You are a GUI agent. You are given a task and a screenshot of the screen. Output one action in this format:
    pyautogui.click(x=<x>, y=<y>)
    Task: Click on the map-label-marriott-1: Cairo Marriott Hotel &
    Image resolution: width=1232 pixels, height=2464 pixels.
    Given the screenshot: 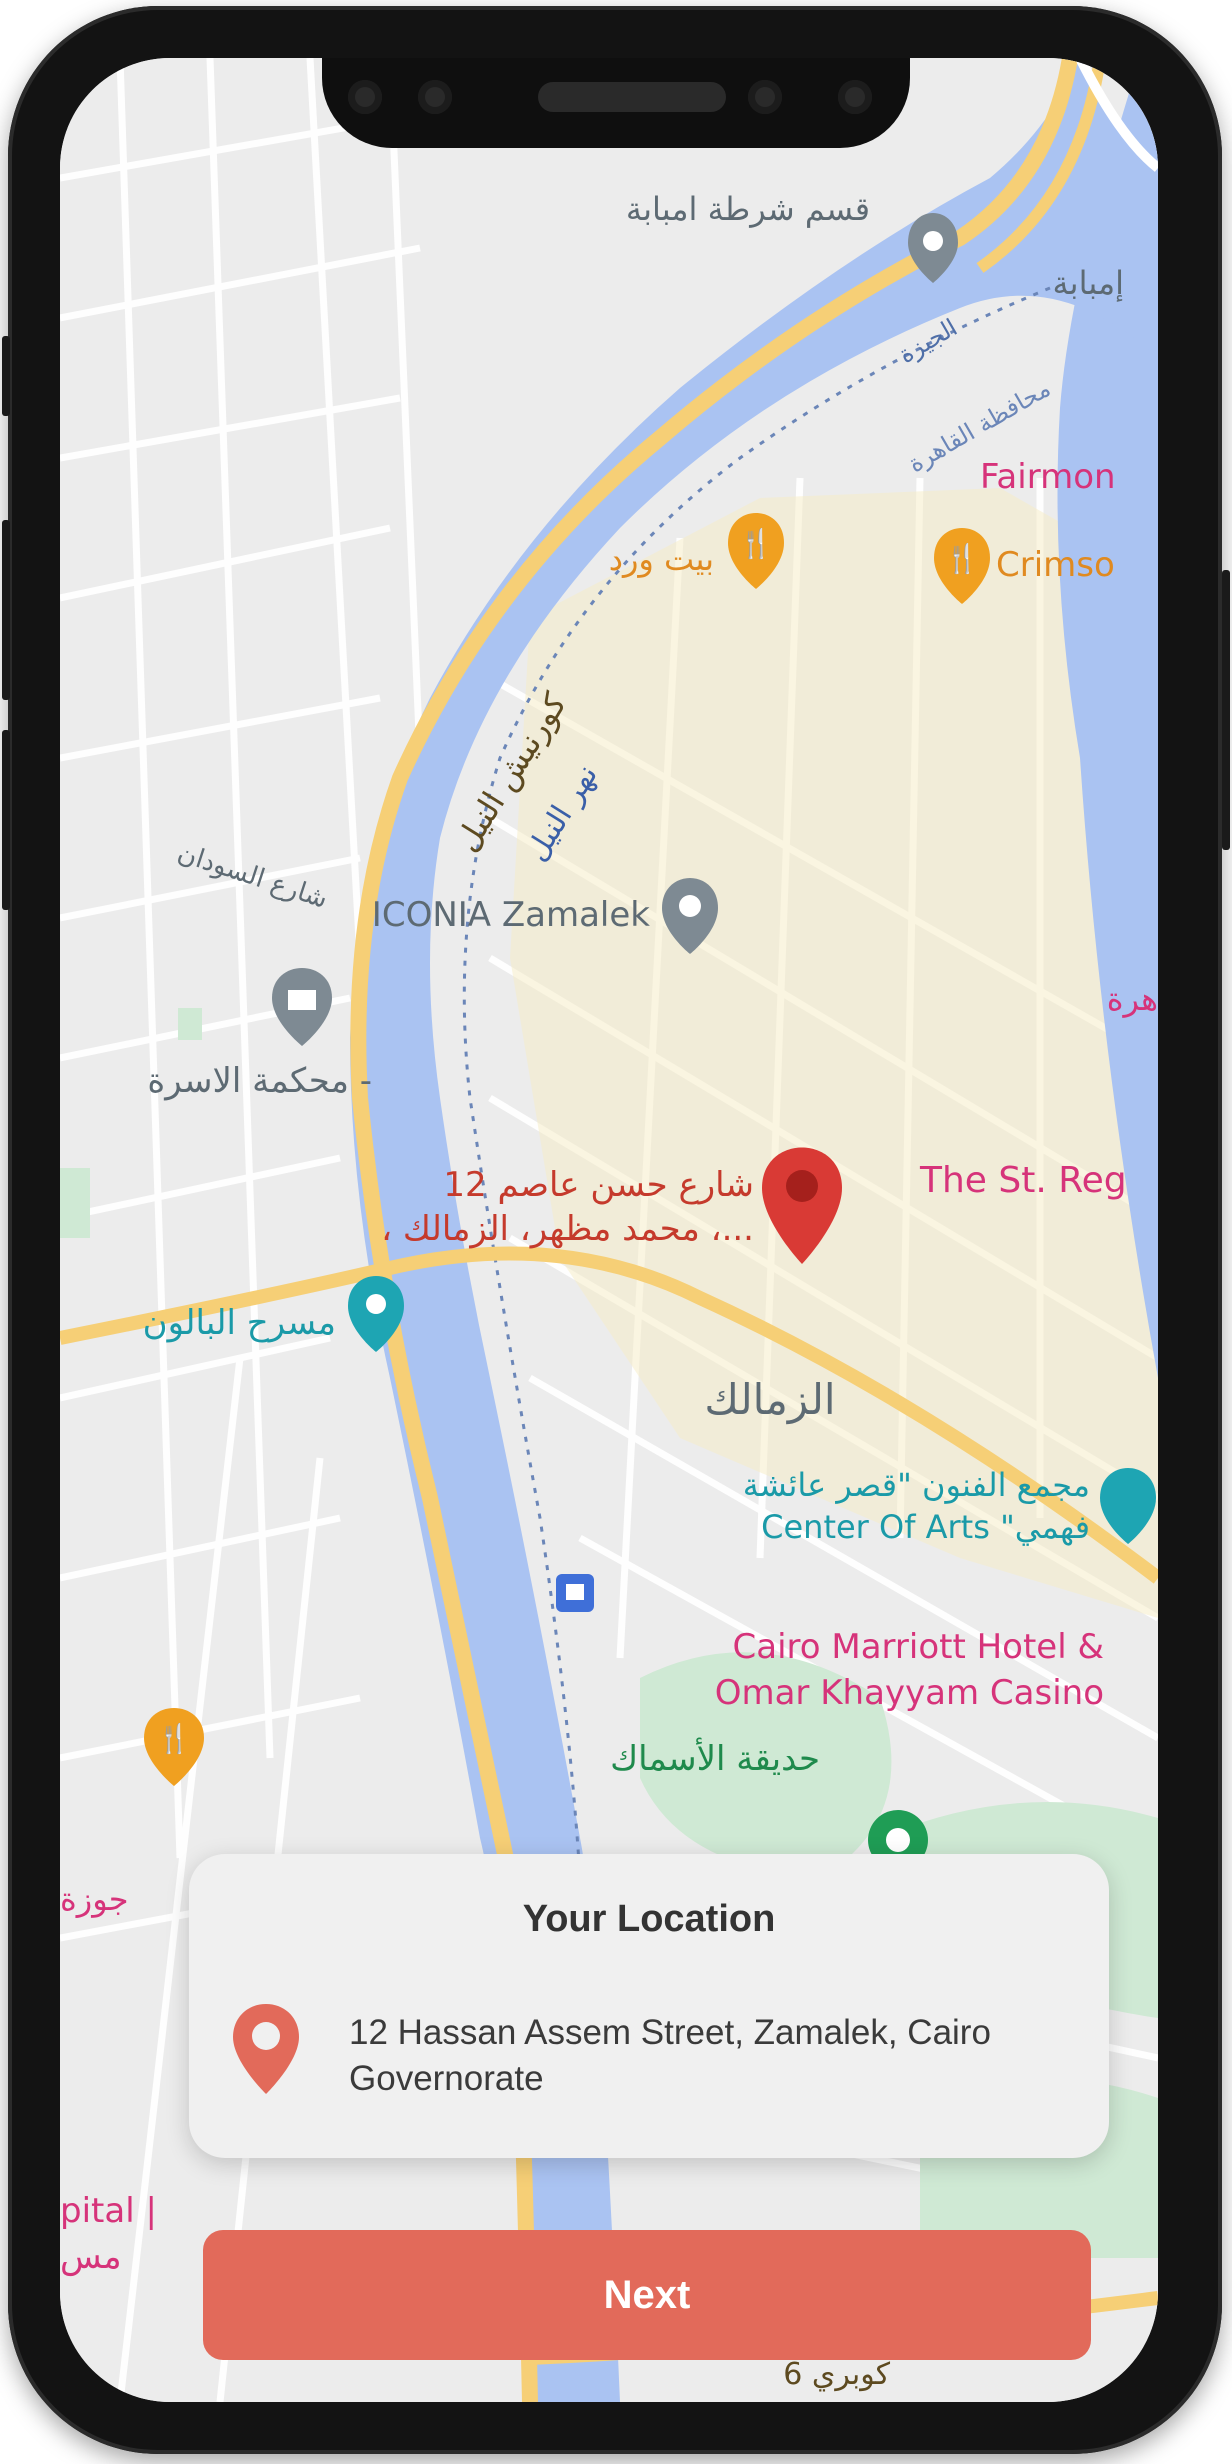 What is the action you would take?
    pyautogui.click(x=919, y=1647)
    